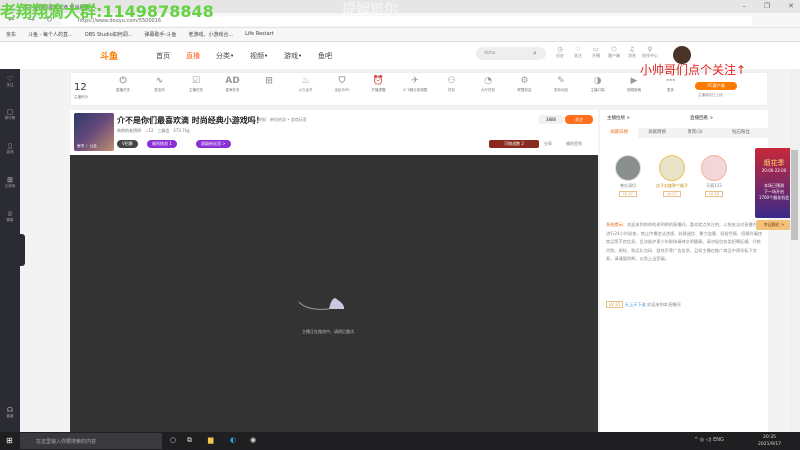  What do you see at coordinates (123, 90) in the screenshot?
I see `tool-label: 直播开关` at bounding box center [123, 90].